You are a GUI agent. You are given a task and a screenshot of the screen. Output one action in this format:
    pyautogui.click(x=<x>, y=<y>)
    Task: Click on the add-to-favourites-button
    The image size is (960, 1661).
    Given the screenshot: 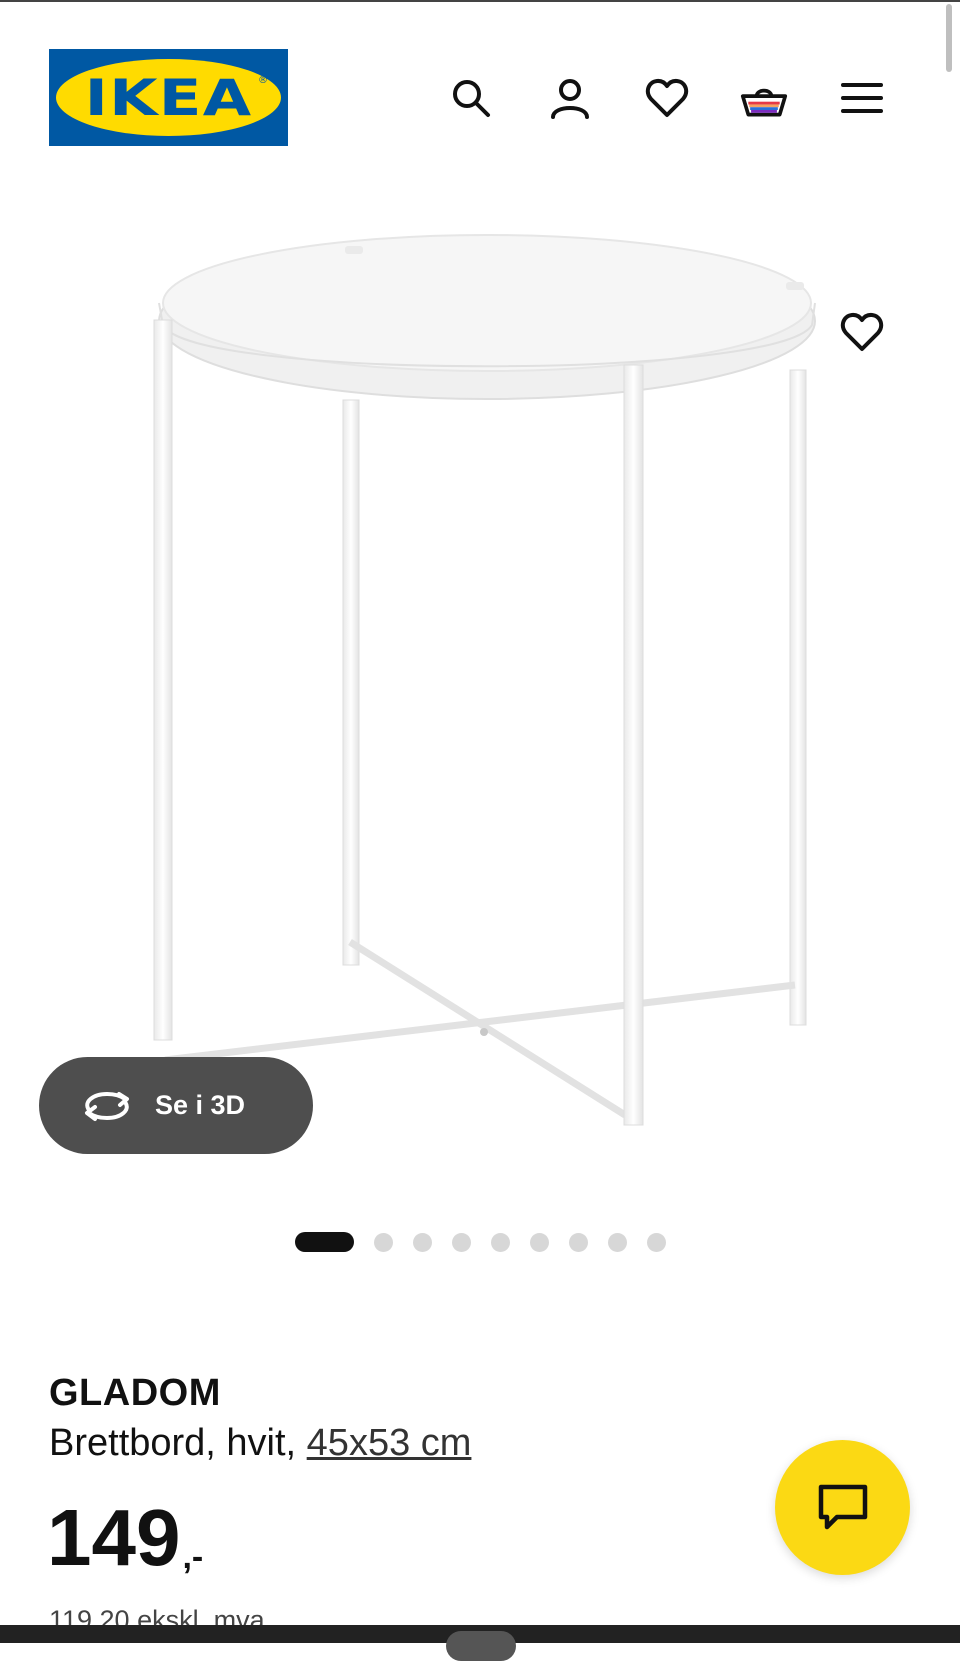 What is the action you would take?
    pyautogui.click(x=862, y=332)
    